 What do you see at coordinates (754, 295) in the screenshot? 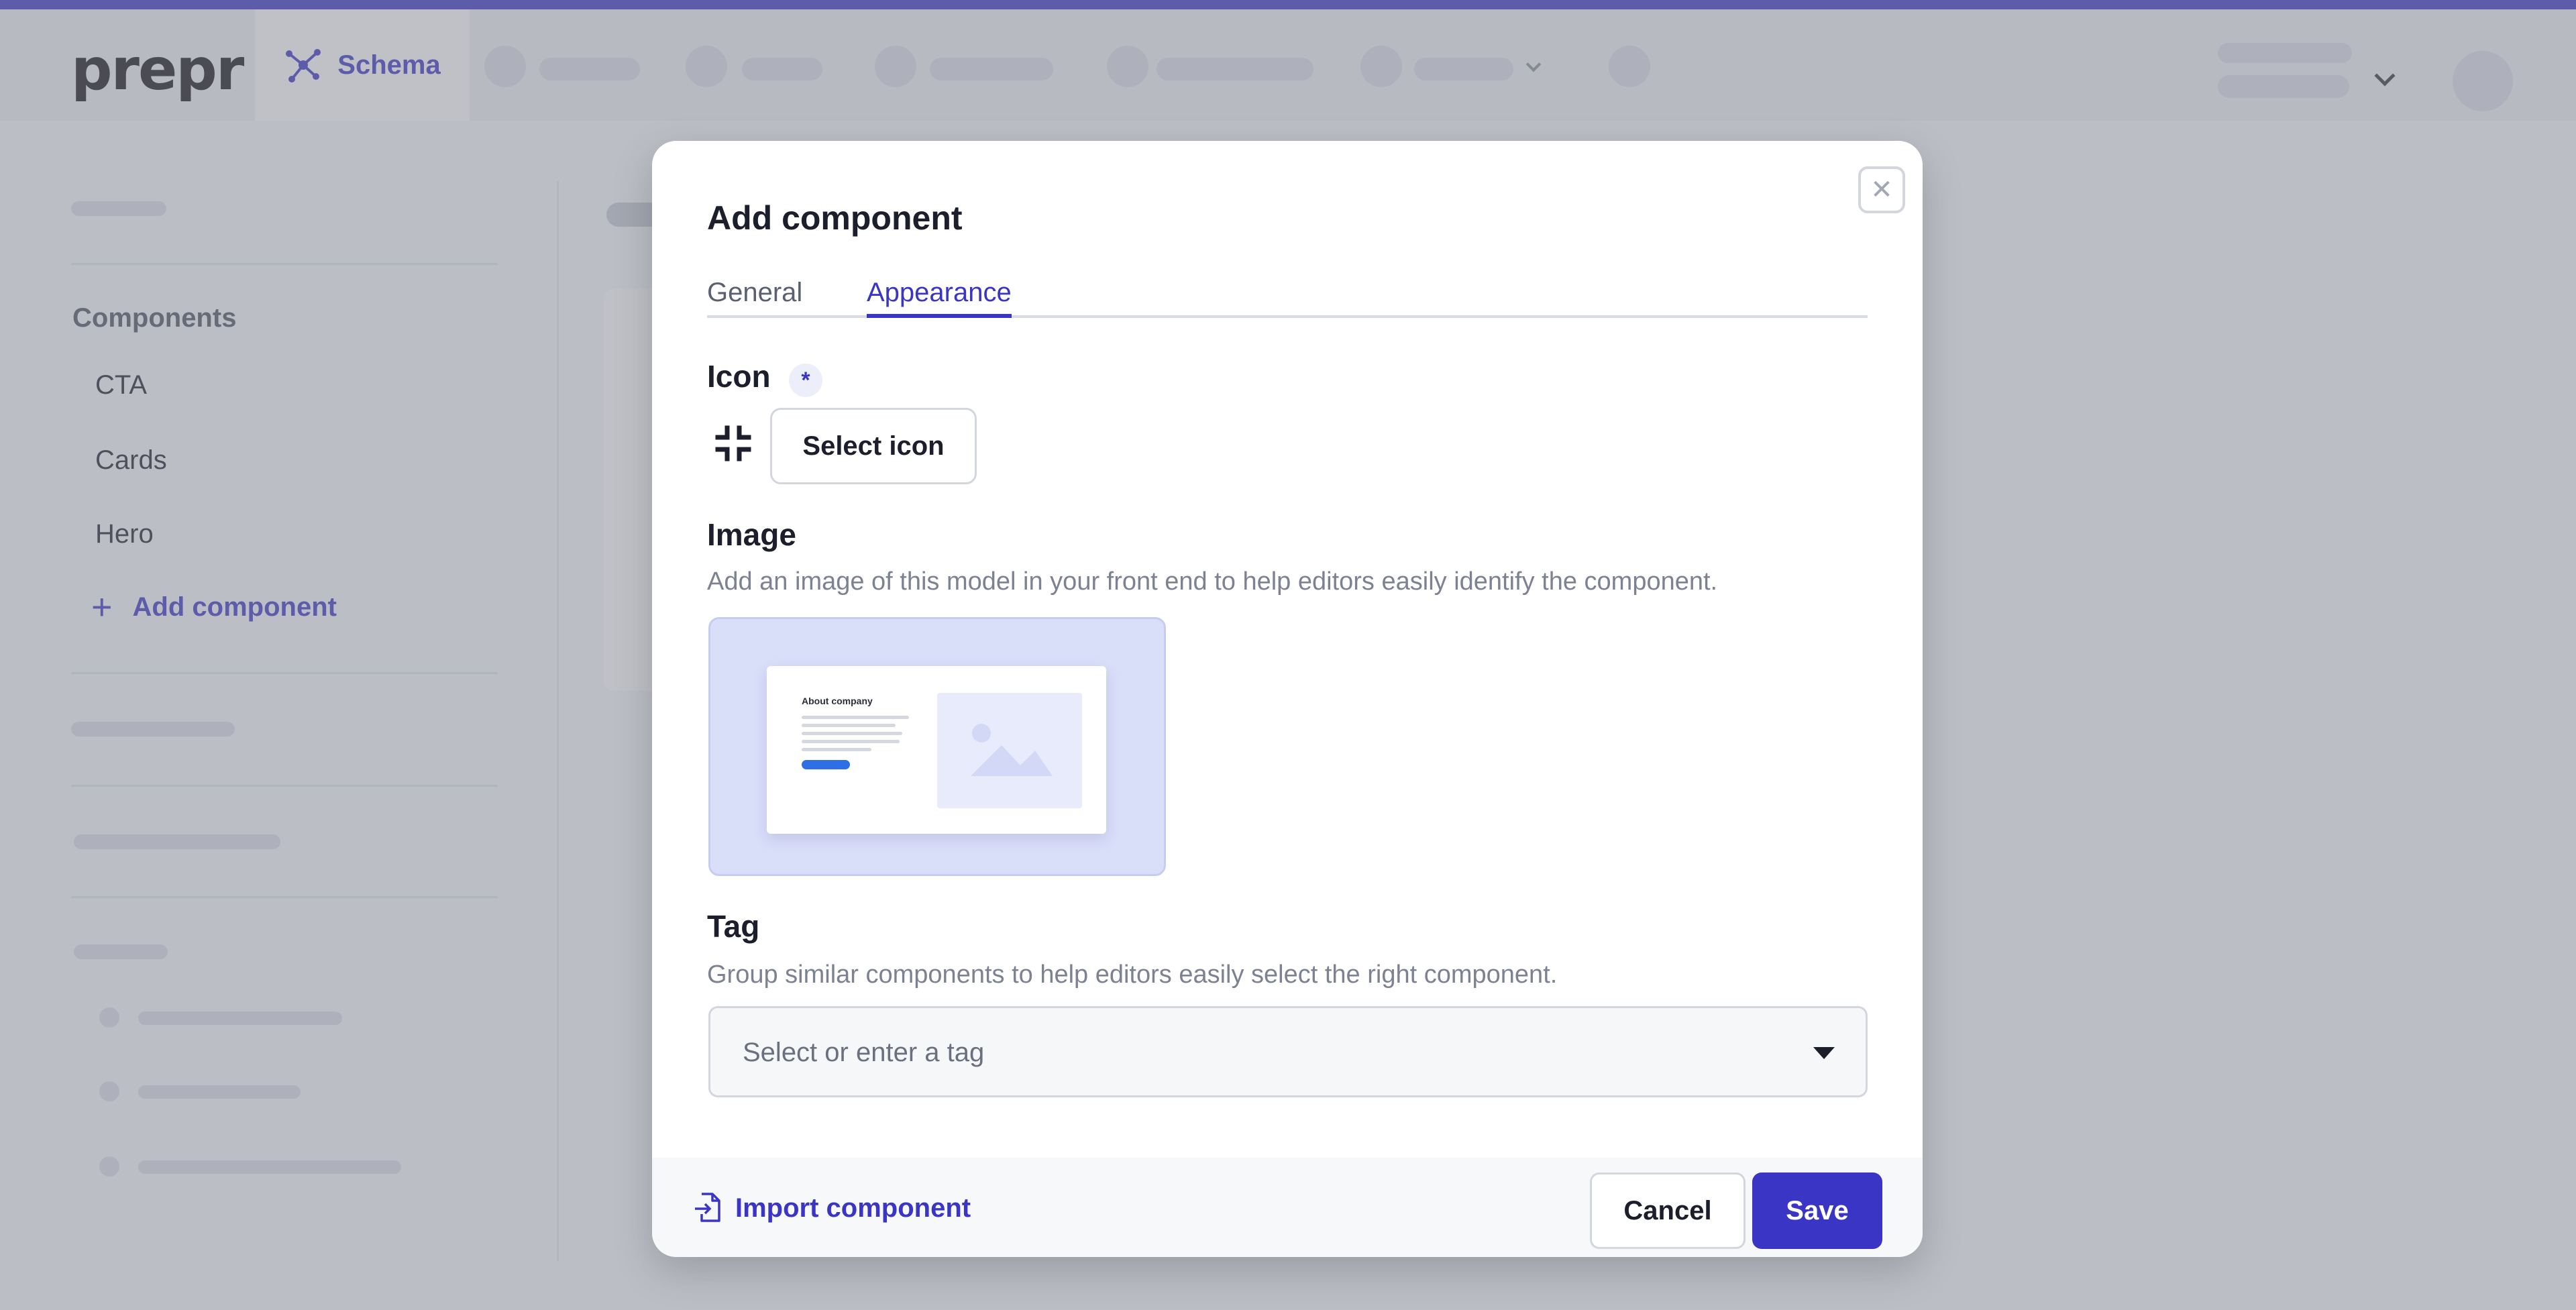
I see `tab-general: General` at bounding box center [754, 295].